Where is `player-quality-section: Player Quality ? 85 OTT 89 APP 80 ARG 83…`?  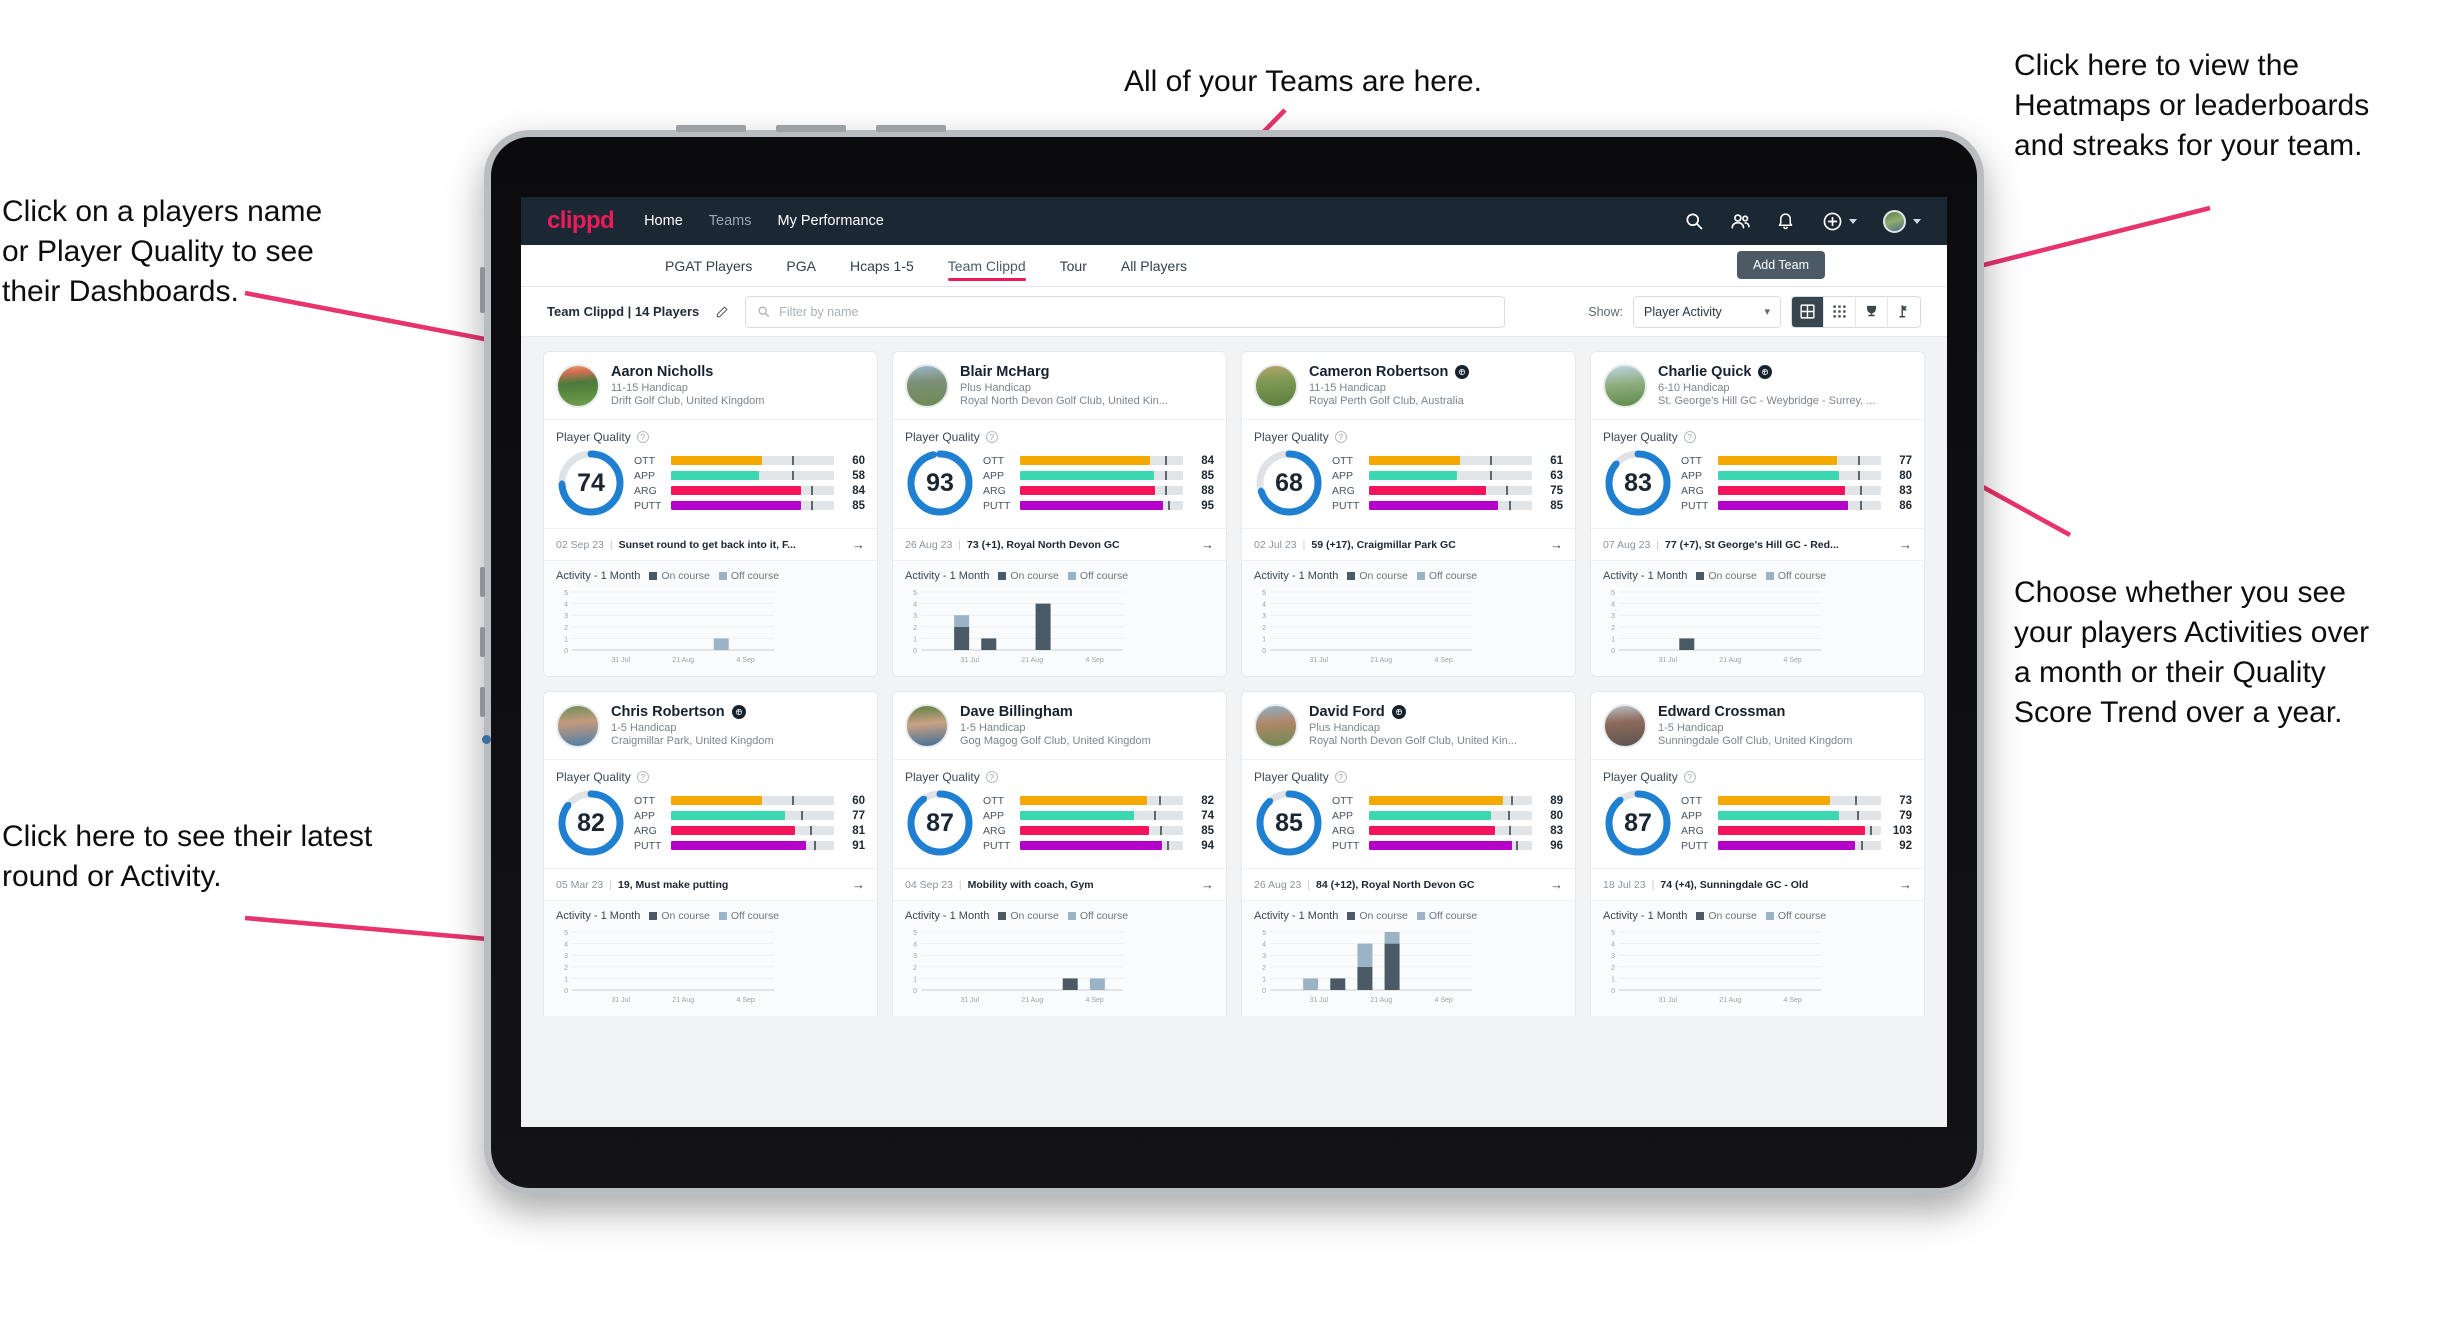 player-quality-section: Player Quality ? 85 OTT 89 APP 80 ARG 83… is located at coordinates (1408, 814).